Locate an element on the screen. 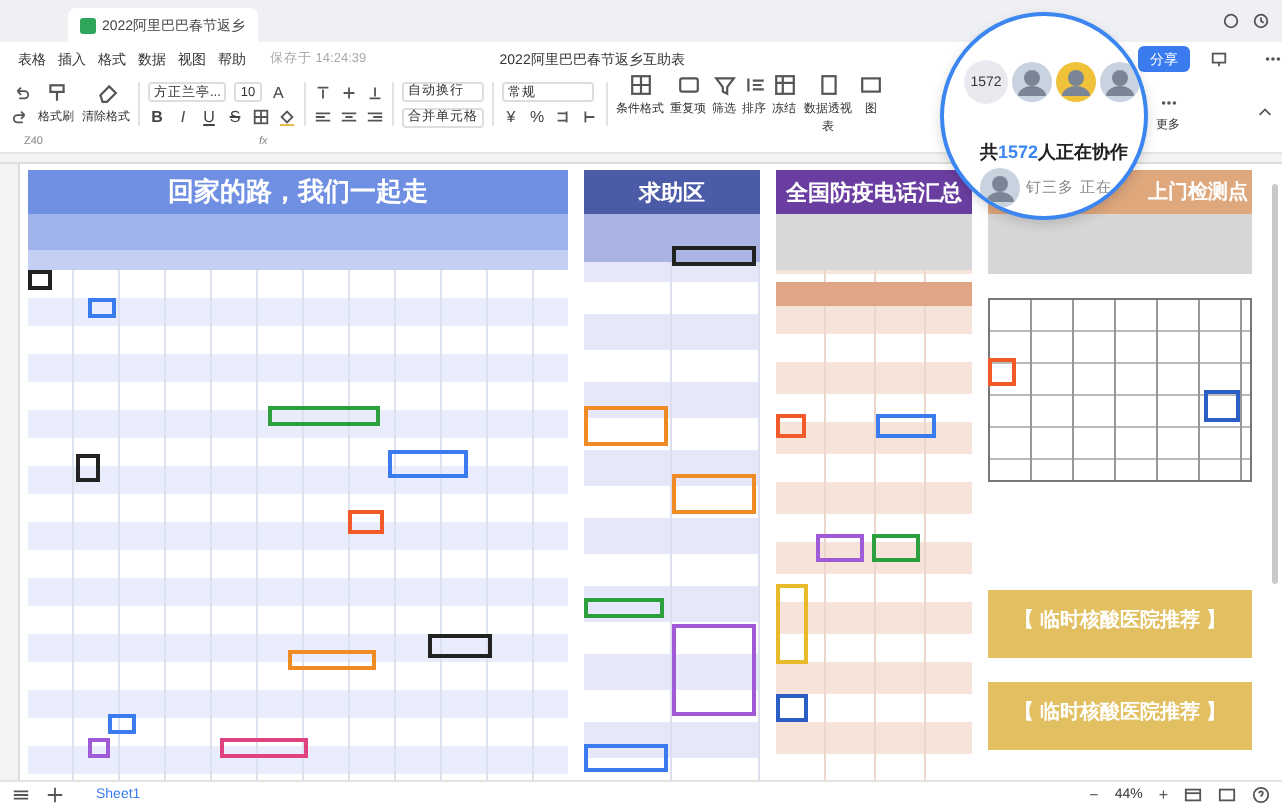 Image resolution: width=1282 pixels, height=806 pixels. align-center-icon is located at coordinates (349, 116).